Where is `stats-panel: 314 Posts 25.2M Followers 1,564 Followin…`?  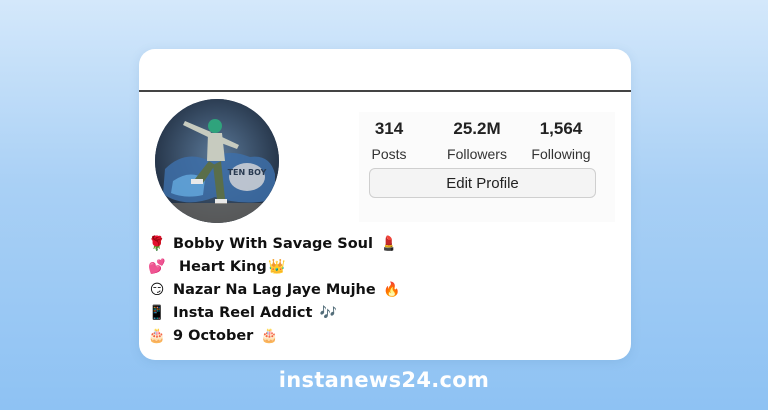
stats-panel: 314 Posts 25.2M Followers 1,564 Followin… is located at coordinates (487, 167).